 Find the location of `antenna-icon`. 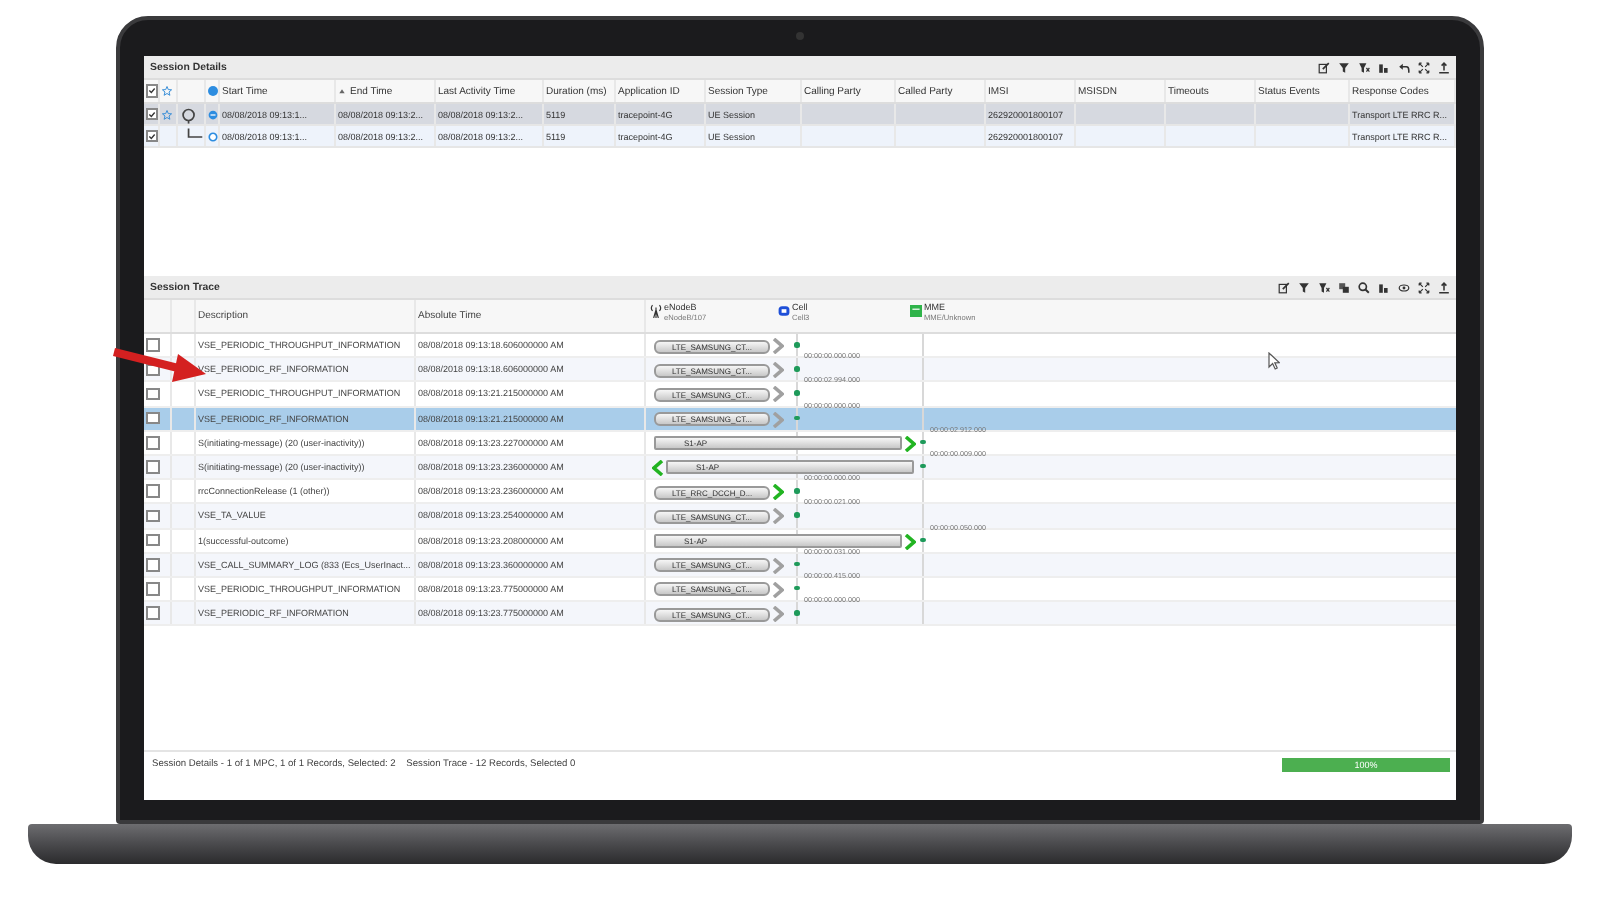

antenna-icon is located at coordinates (656, 311).